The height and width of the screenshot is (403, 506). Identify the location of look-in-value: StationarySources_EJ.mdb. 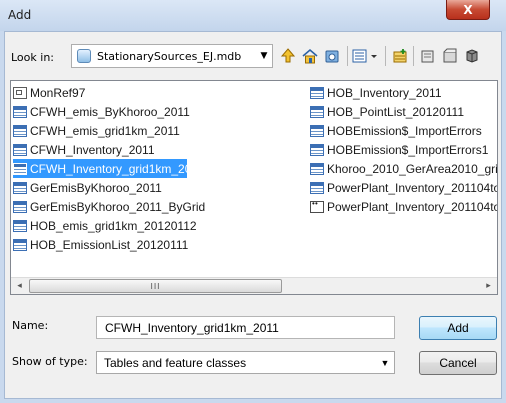
(169, 56).